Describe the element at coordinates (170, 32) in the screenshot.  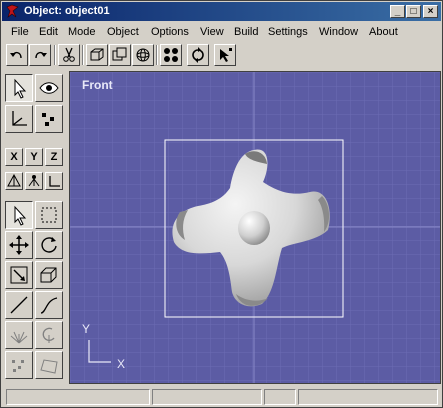
I see `menu-options: Options` at that location.